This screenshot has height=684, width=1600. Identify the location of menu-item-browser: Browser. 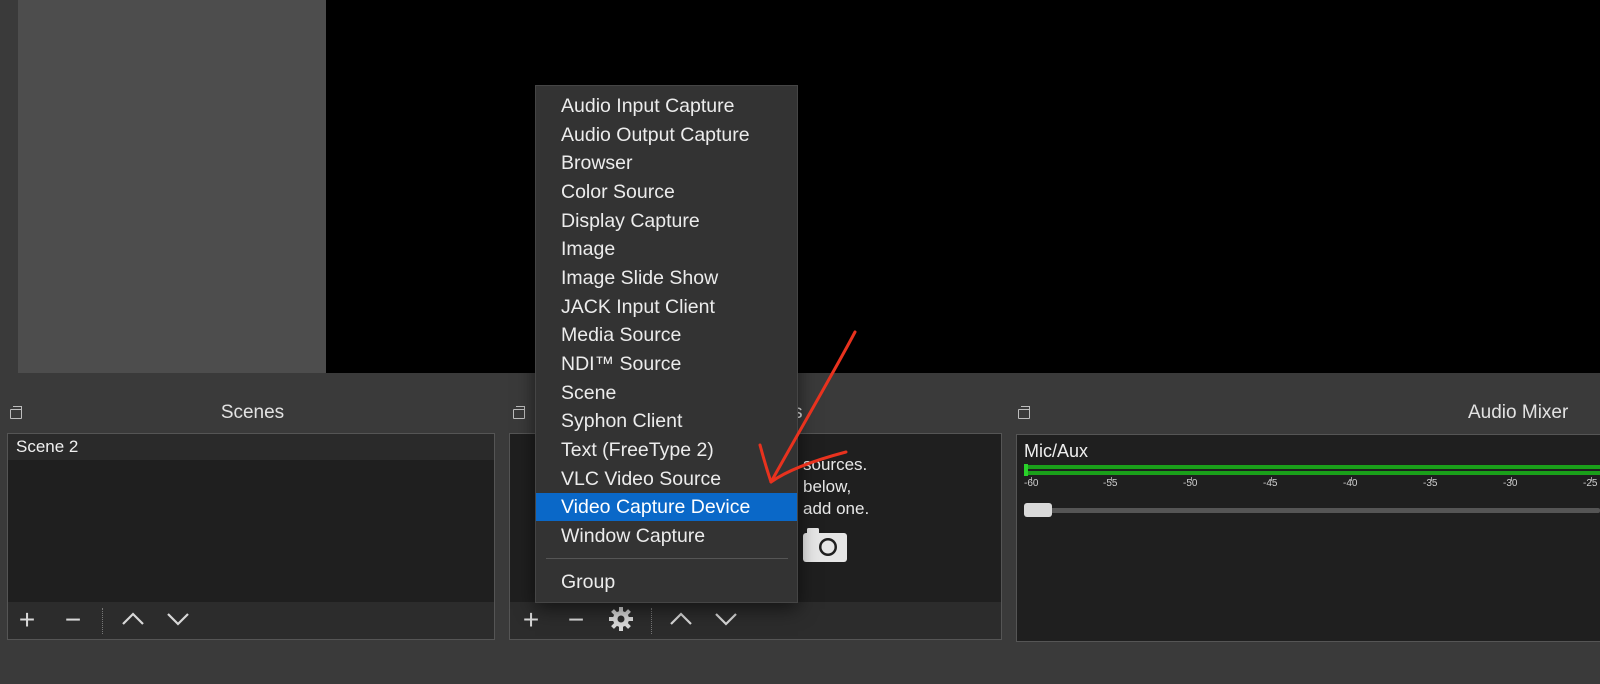
(666, 163).